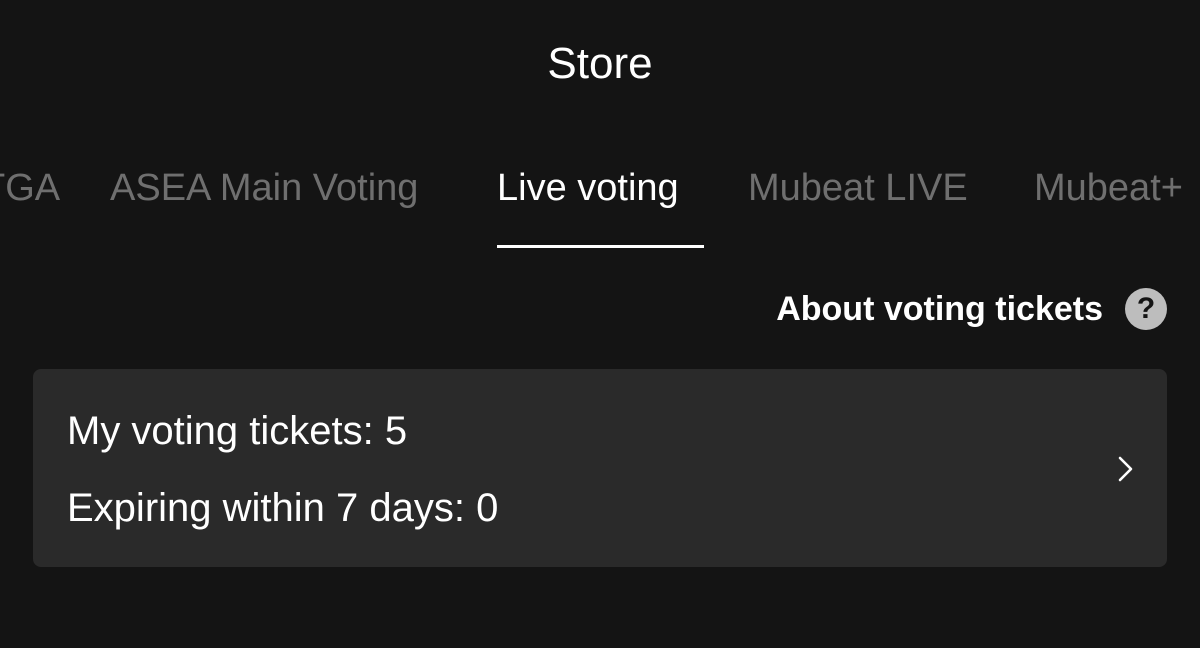 The height and width of the screenshot is (648, 1200). Describe the element at coordinates (283, 508) in the screenshot. I see `expiring-tickets-count: Expiring within 7 days: 0` at that location.